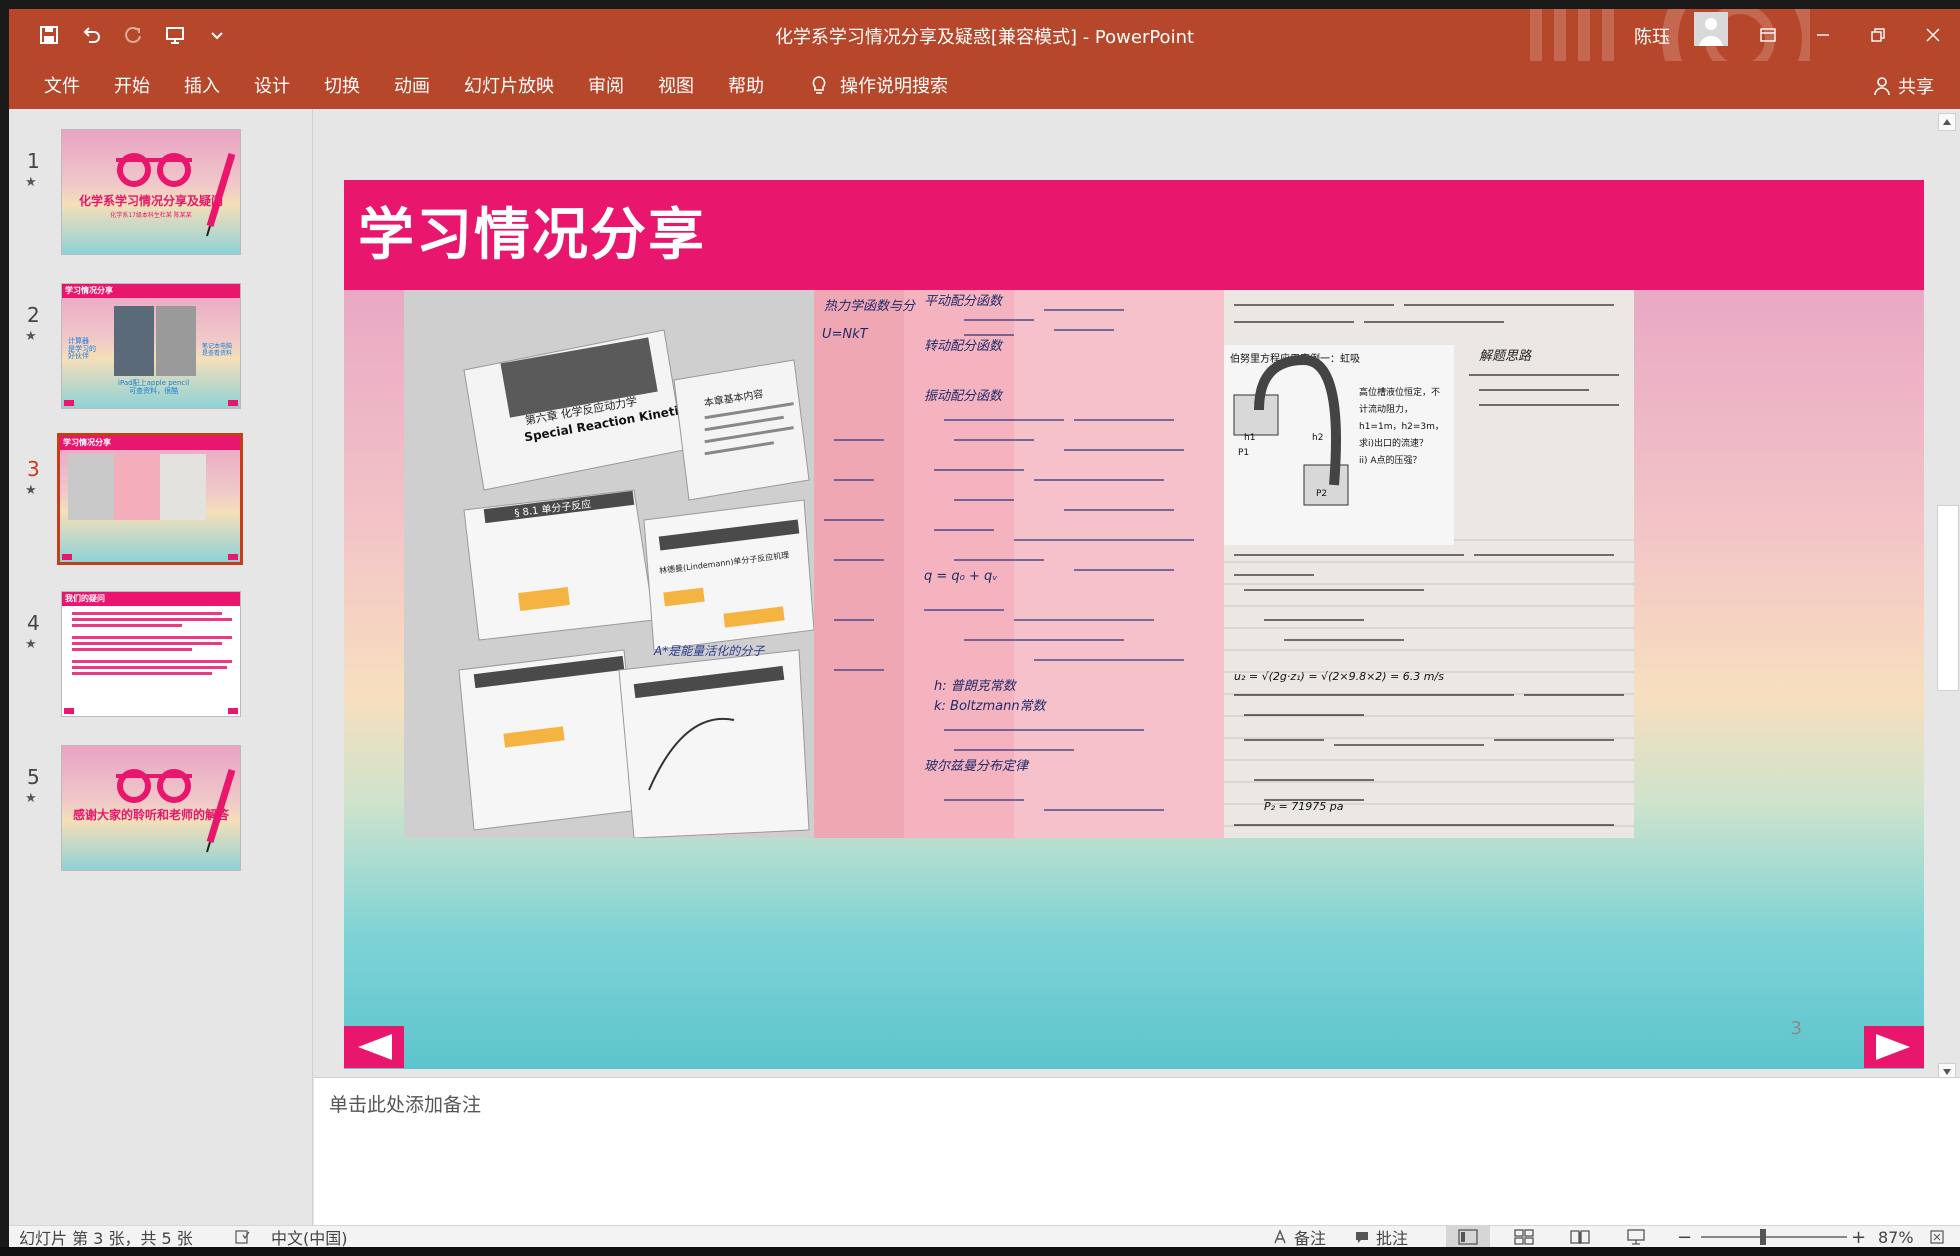 This screenshot has height=1256, width=1960. Describe the element at coordinates (509, 85) in the screenshot. I see `tab-slideshow: 幻灯片放映` at that location.